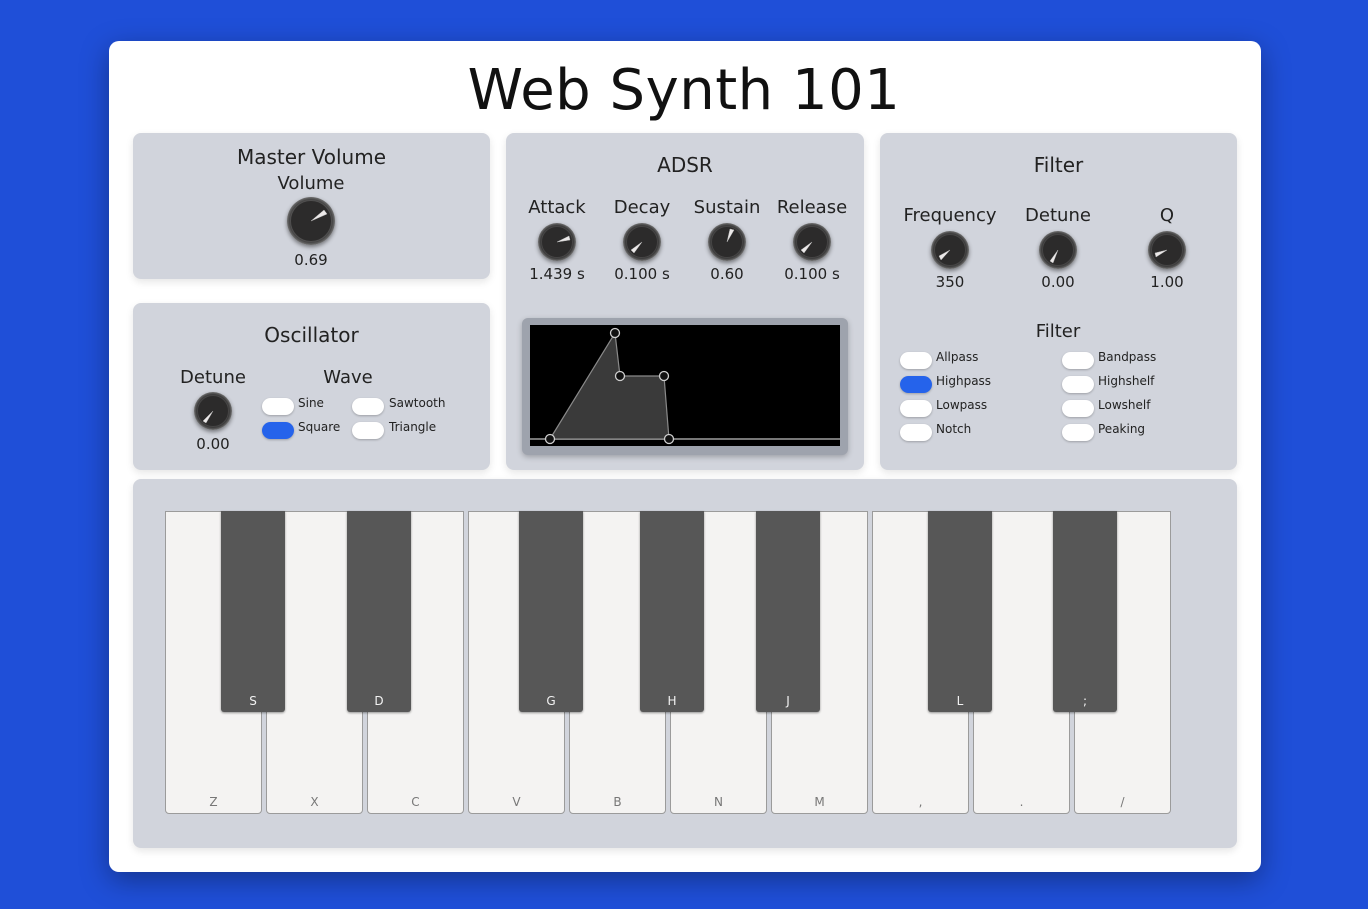  What do you see at coordinates (348, 377) in the screenshot?
I see `wave-label: Wave` at bounding box center [348, 377].